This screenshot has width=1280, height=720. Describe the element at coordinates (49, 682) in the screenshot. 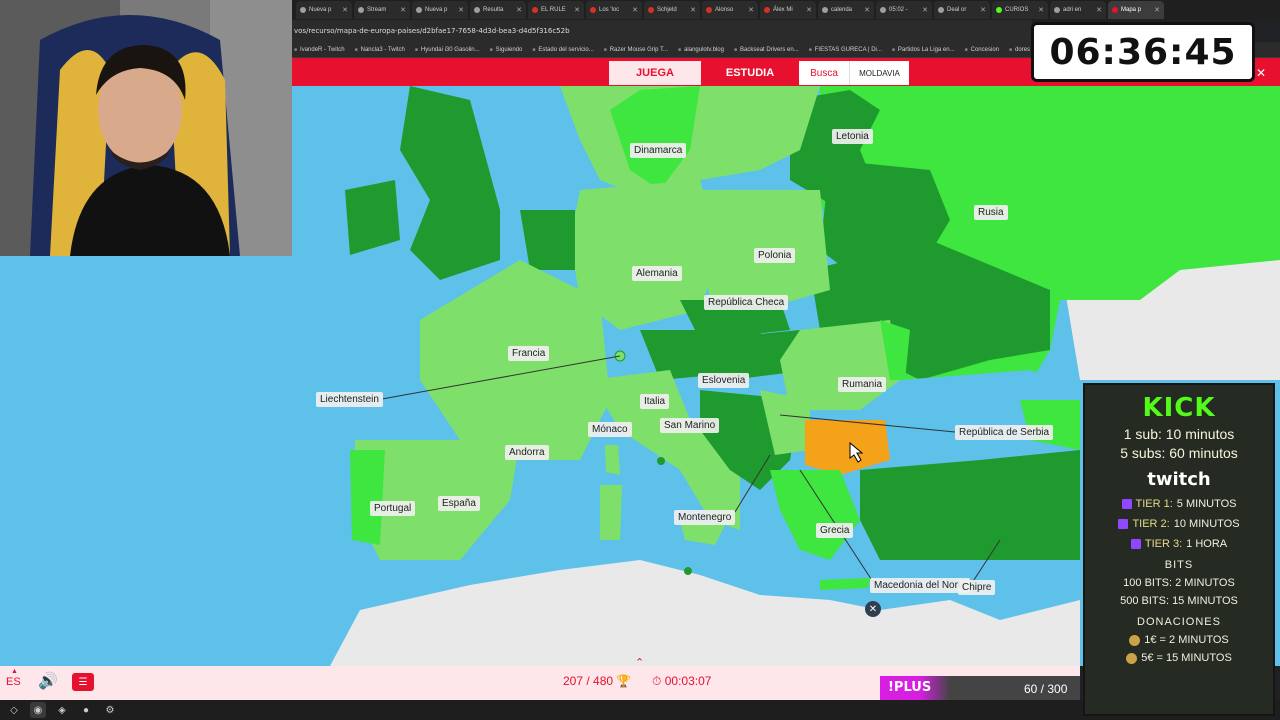

I see `speaker-icon: 🔊` at that location.